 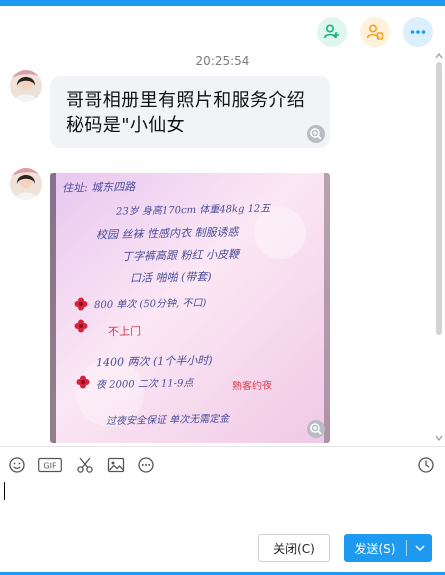 I want to click on photo-text-line: 住址: 城东四路, so click(x=98, y=187).